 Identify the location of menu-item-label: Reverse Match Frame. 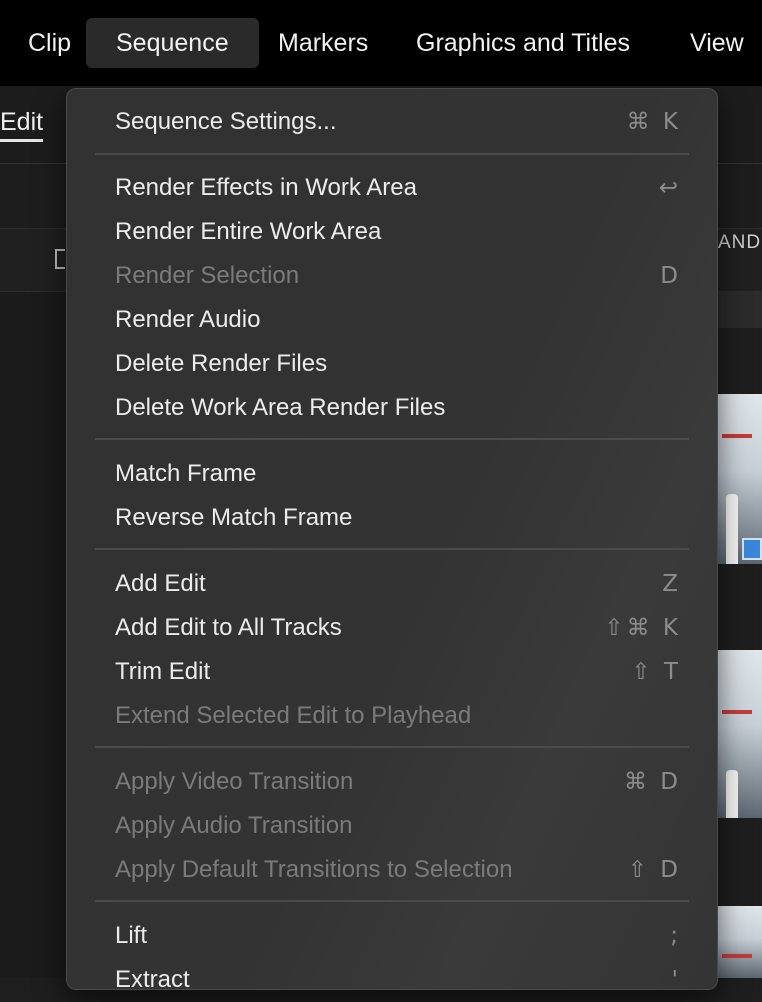
(234, 517).